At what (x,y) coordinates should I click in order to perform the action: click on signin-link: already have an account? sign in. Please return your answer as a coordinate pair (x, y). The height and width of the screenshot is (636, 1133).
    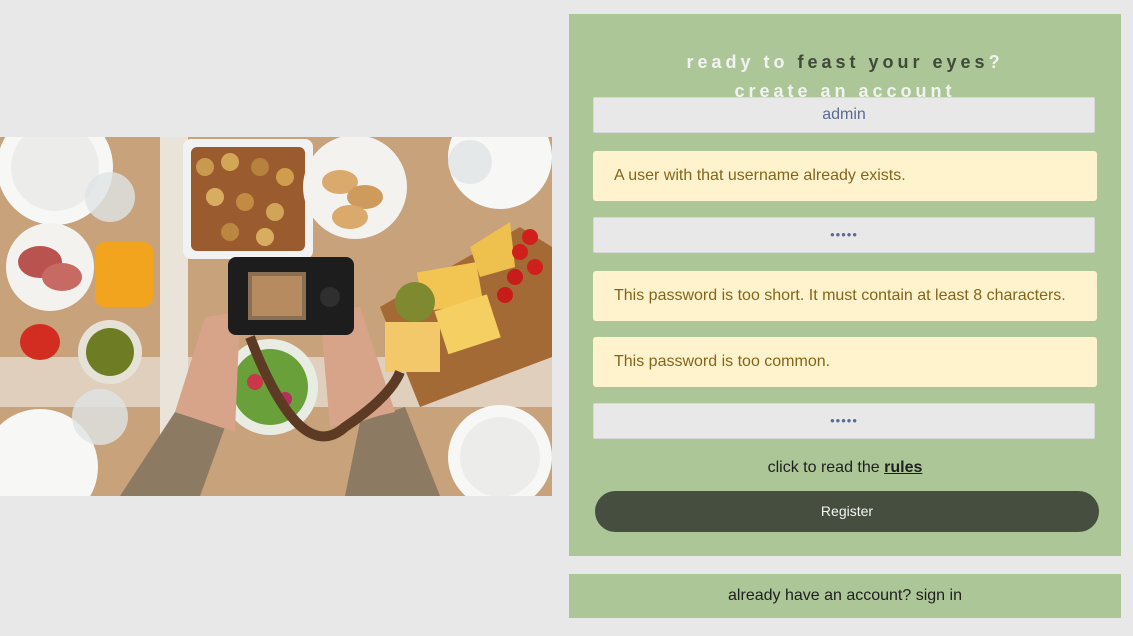
    Looking at the image, I should click on (845, 596).